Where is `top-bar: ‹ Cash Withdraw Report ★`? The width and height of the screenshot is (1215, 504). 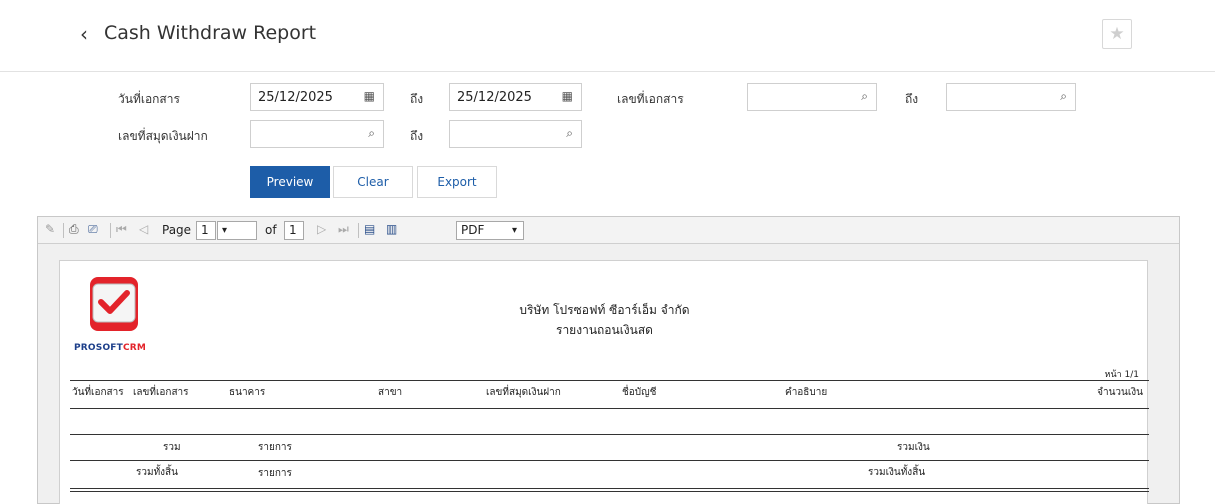 top-bar: ‹ Cash Withdraw Report ★ is located at coordinates (607, 36).